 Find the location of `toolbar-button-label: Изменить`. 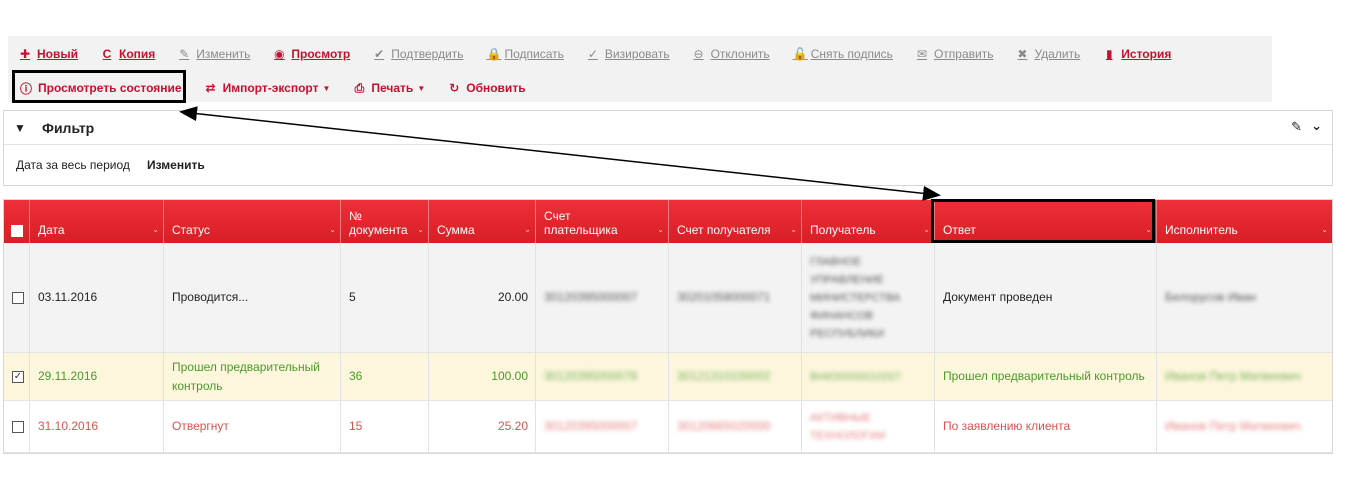

toolbar-button-label: Изменить is located at coordinates (223, 54).